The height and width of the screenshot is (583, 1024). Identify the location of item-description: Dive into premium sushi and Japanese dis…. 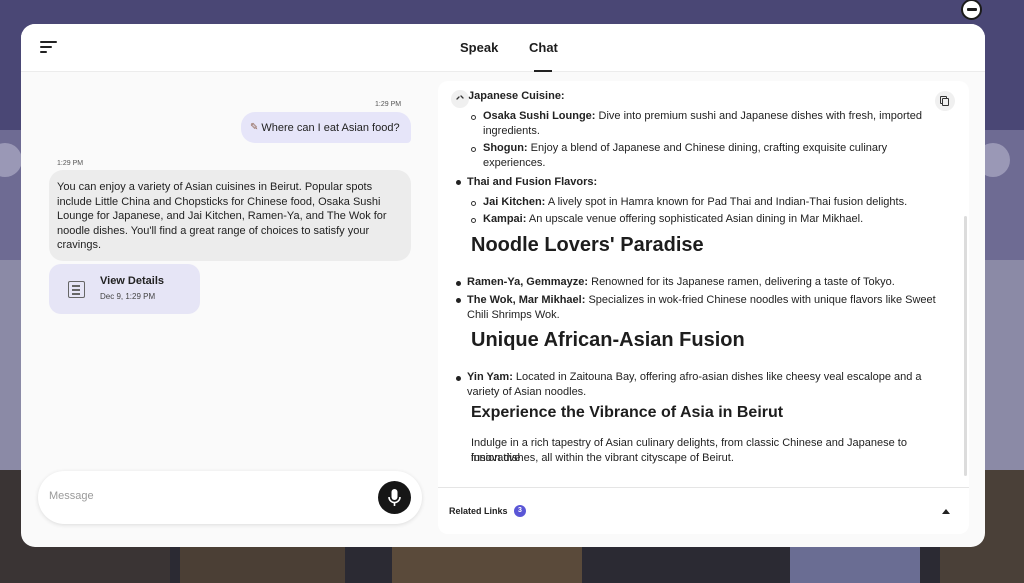
(760, 116).